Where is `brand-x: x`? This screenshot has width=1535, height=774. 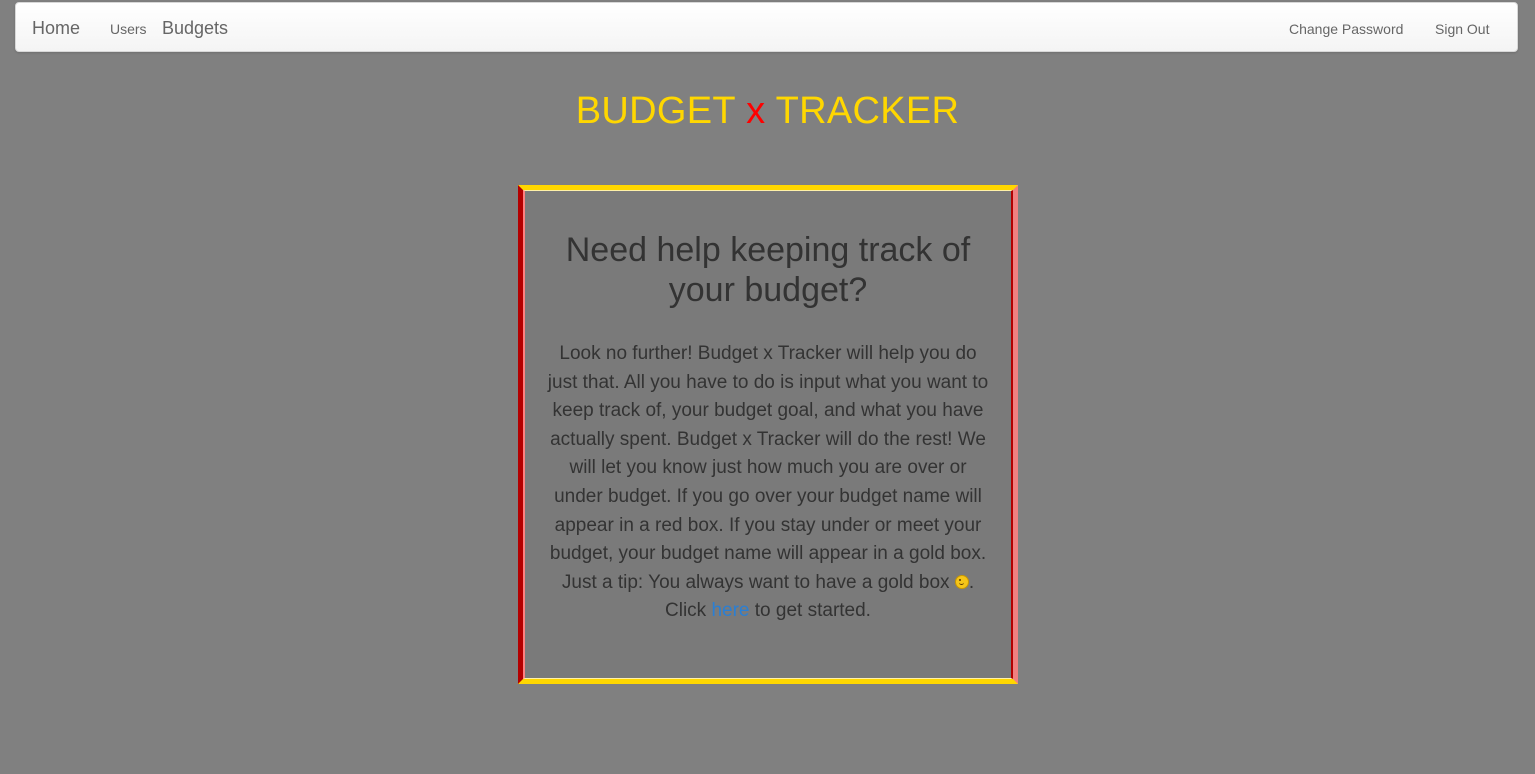 brand-x: x is located at coordinates (756, 111).